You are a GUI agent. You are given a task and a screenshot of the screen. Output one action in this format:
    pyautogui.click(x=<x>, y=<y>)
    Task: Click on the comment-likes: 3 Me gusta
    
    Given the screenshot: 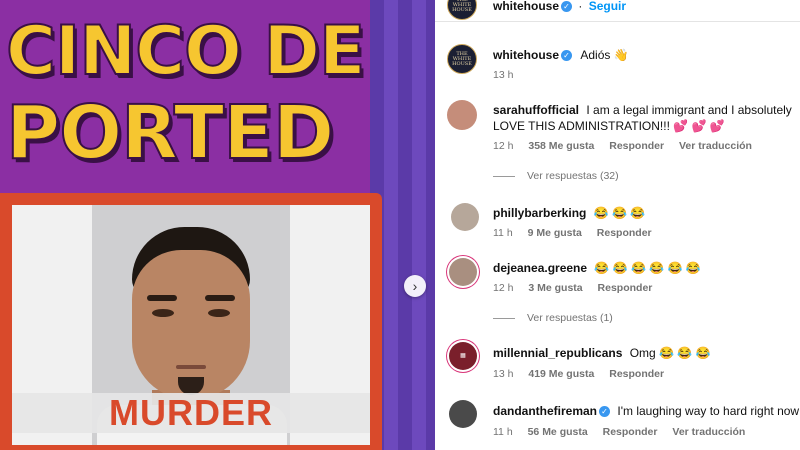 What is the action you would take?
    pyautogui.click(x=555, y=288)
    